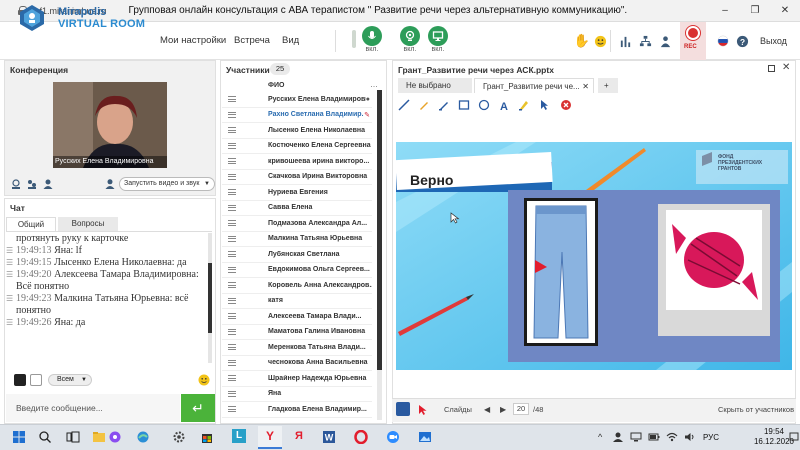 Image resolution: width=800 pixels, height=450 pixels. Describe the element at coordinates (521, 409) in the screenshot. I see `slide-number-input: 20` at that location.